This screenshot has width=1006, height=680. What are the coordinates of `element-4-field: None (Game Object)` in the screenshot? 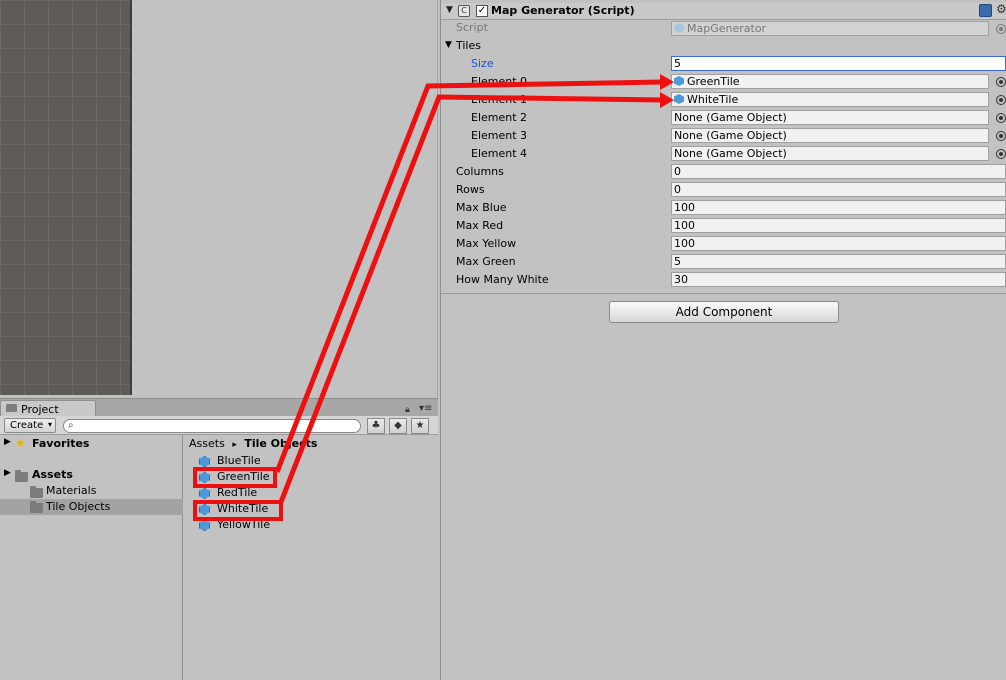 It's located at (830, 153).